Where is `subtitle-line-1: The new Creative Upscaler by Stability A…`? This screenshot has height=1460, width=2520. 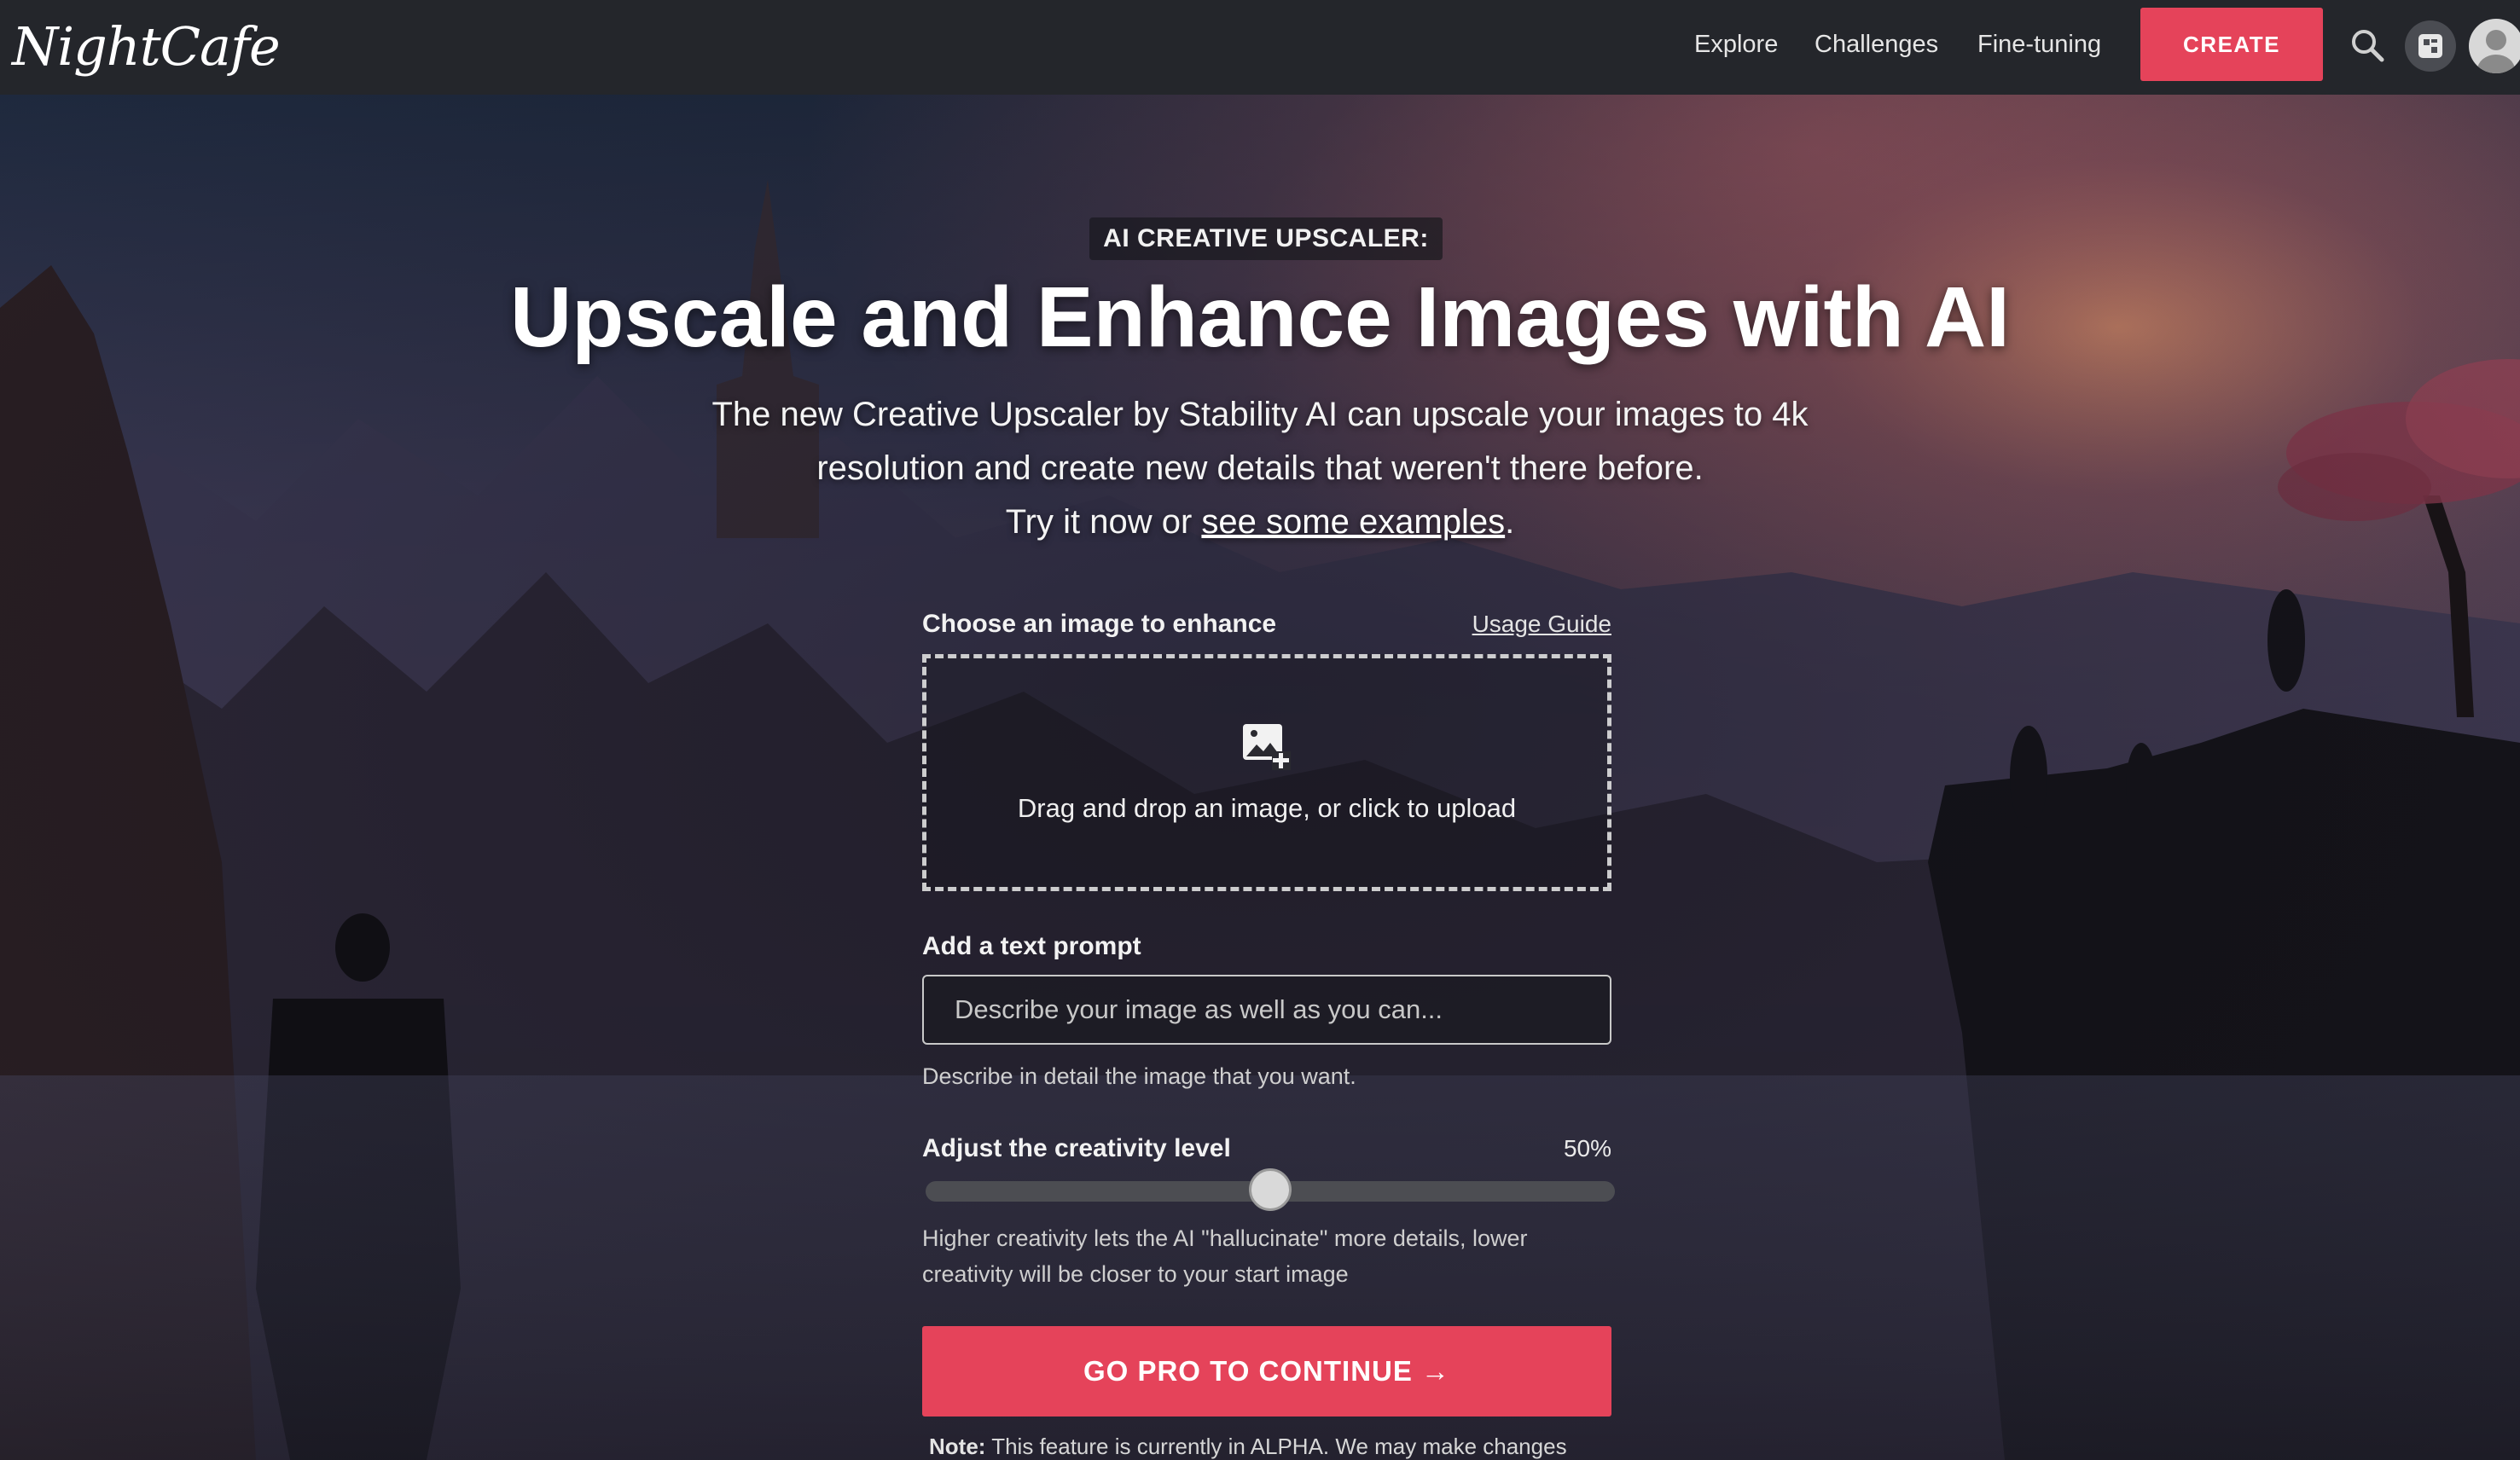 subtitle-line-1: The new Creative Upscaler by Stability A… is located at coordinates (1260, 415).